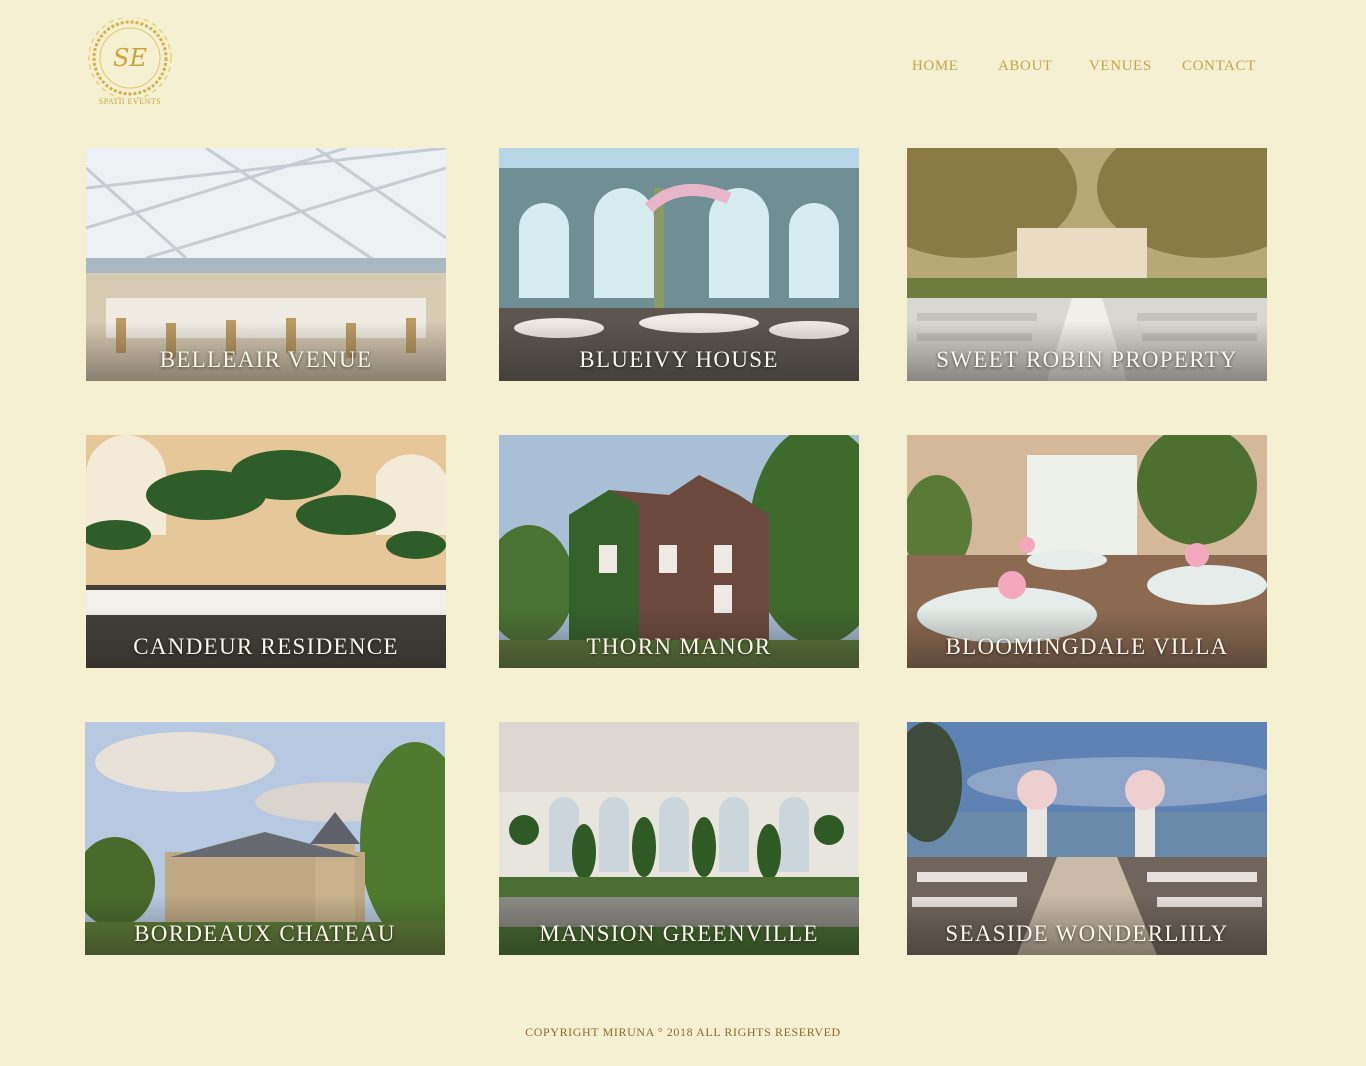 The height and width of the screenshot is (1066, 1366). Describe the element at coordinates (266, 646) in the screenshot. I see `venue-title: CANDEUR RESIDENCE` at that location.